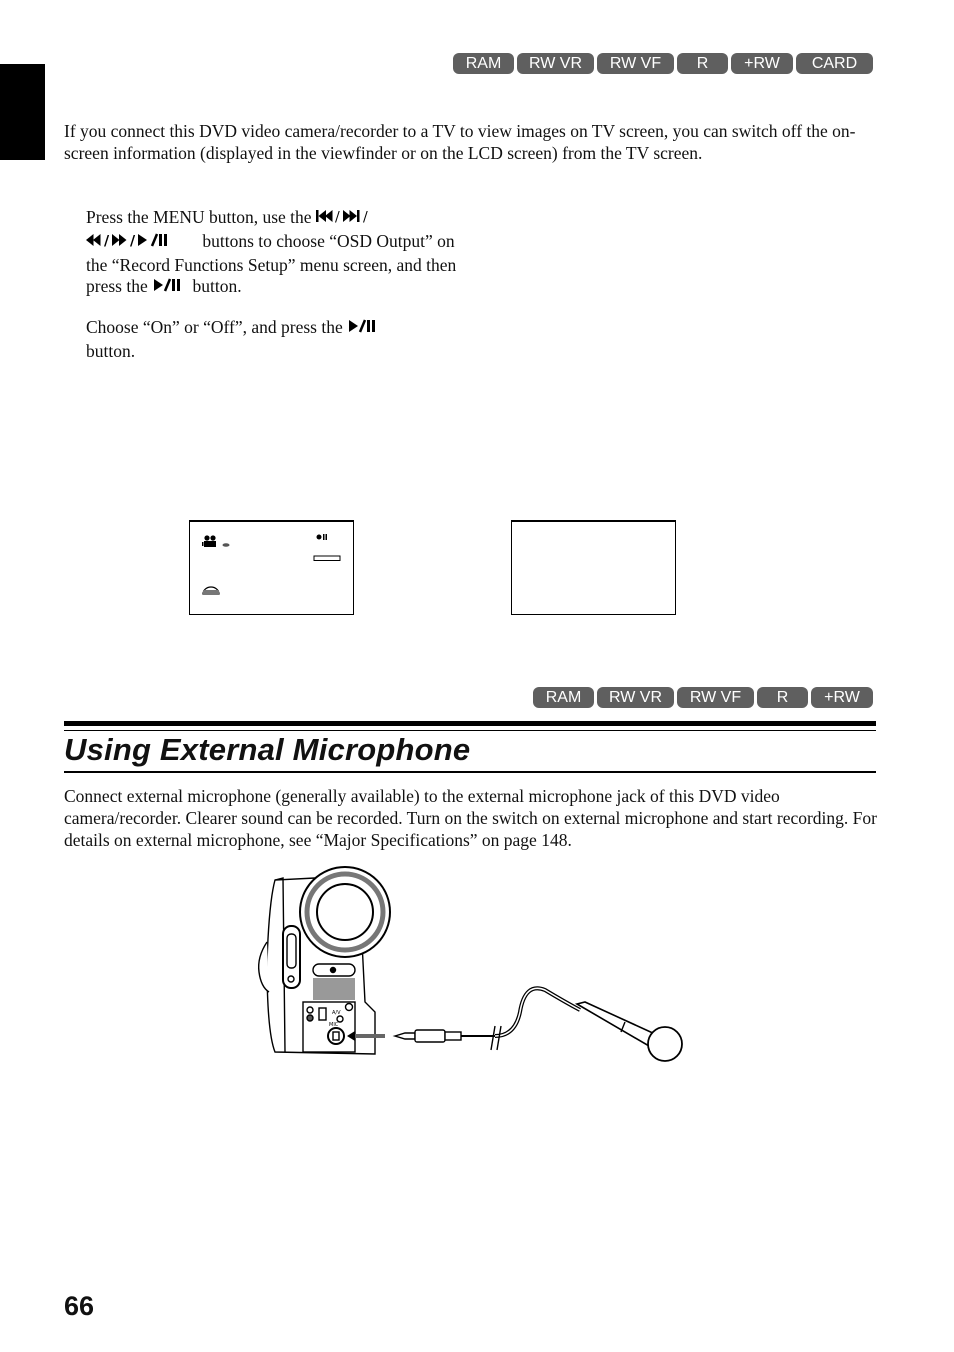 The width and height of the screenshot is (954, 1352). I want to click on step-2-text-a: Choose “On” or “Off”, and press the, so click(217, 327).